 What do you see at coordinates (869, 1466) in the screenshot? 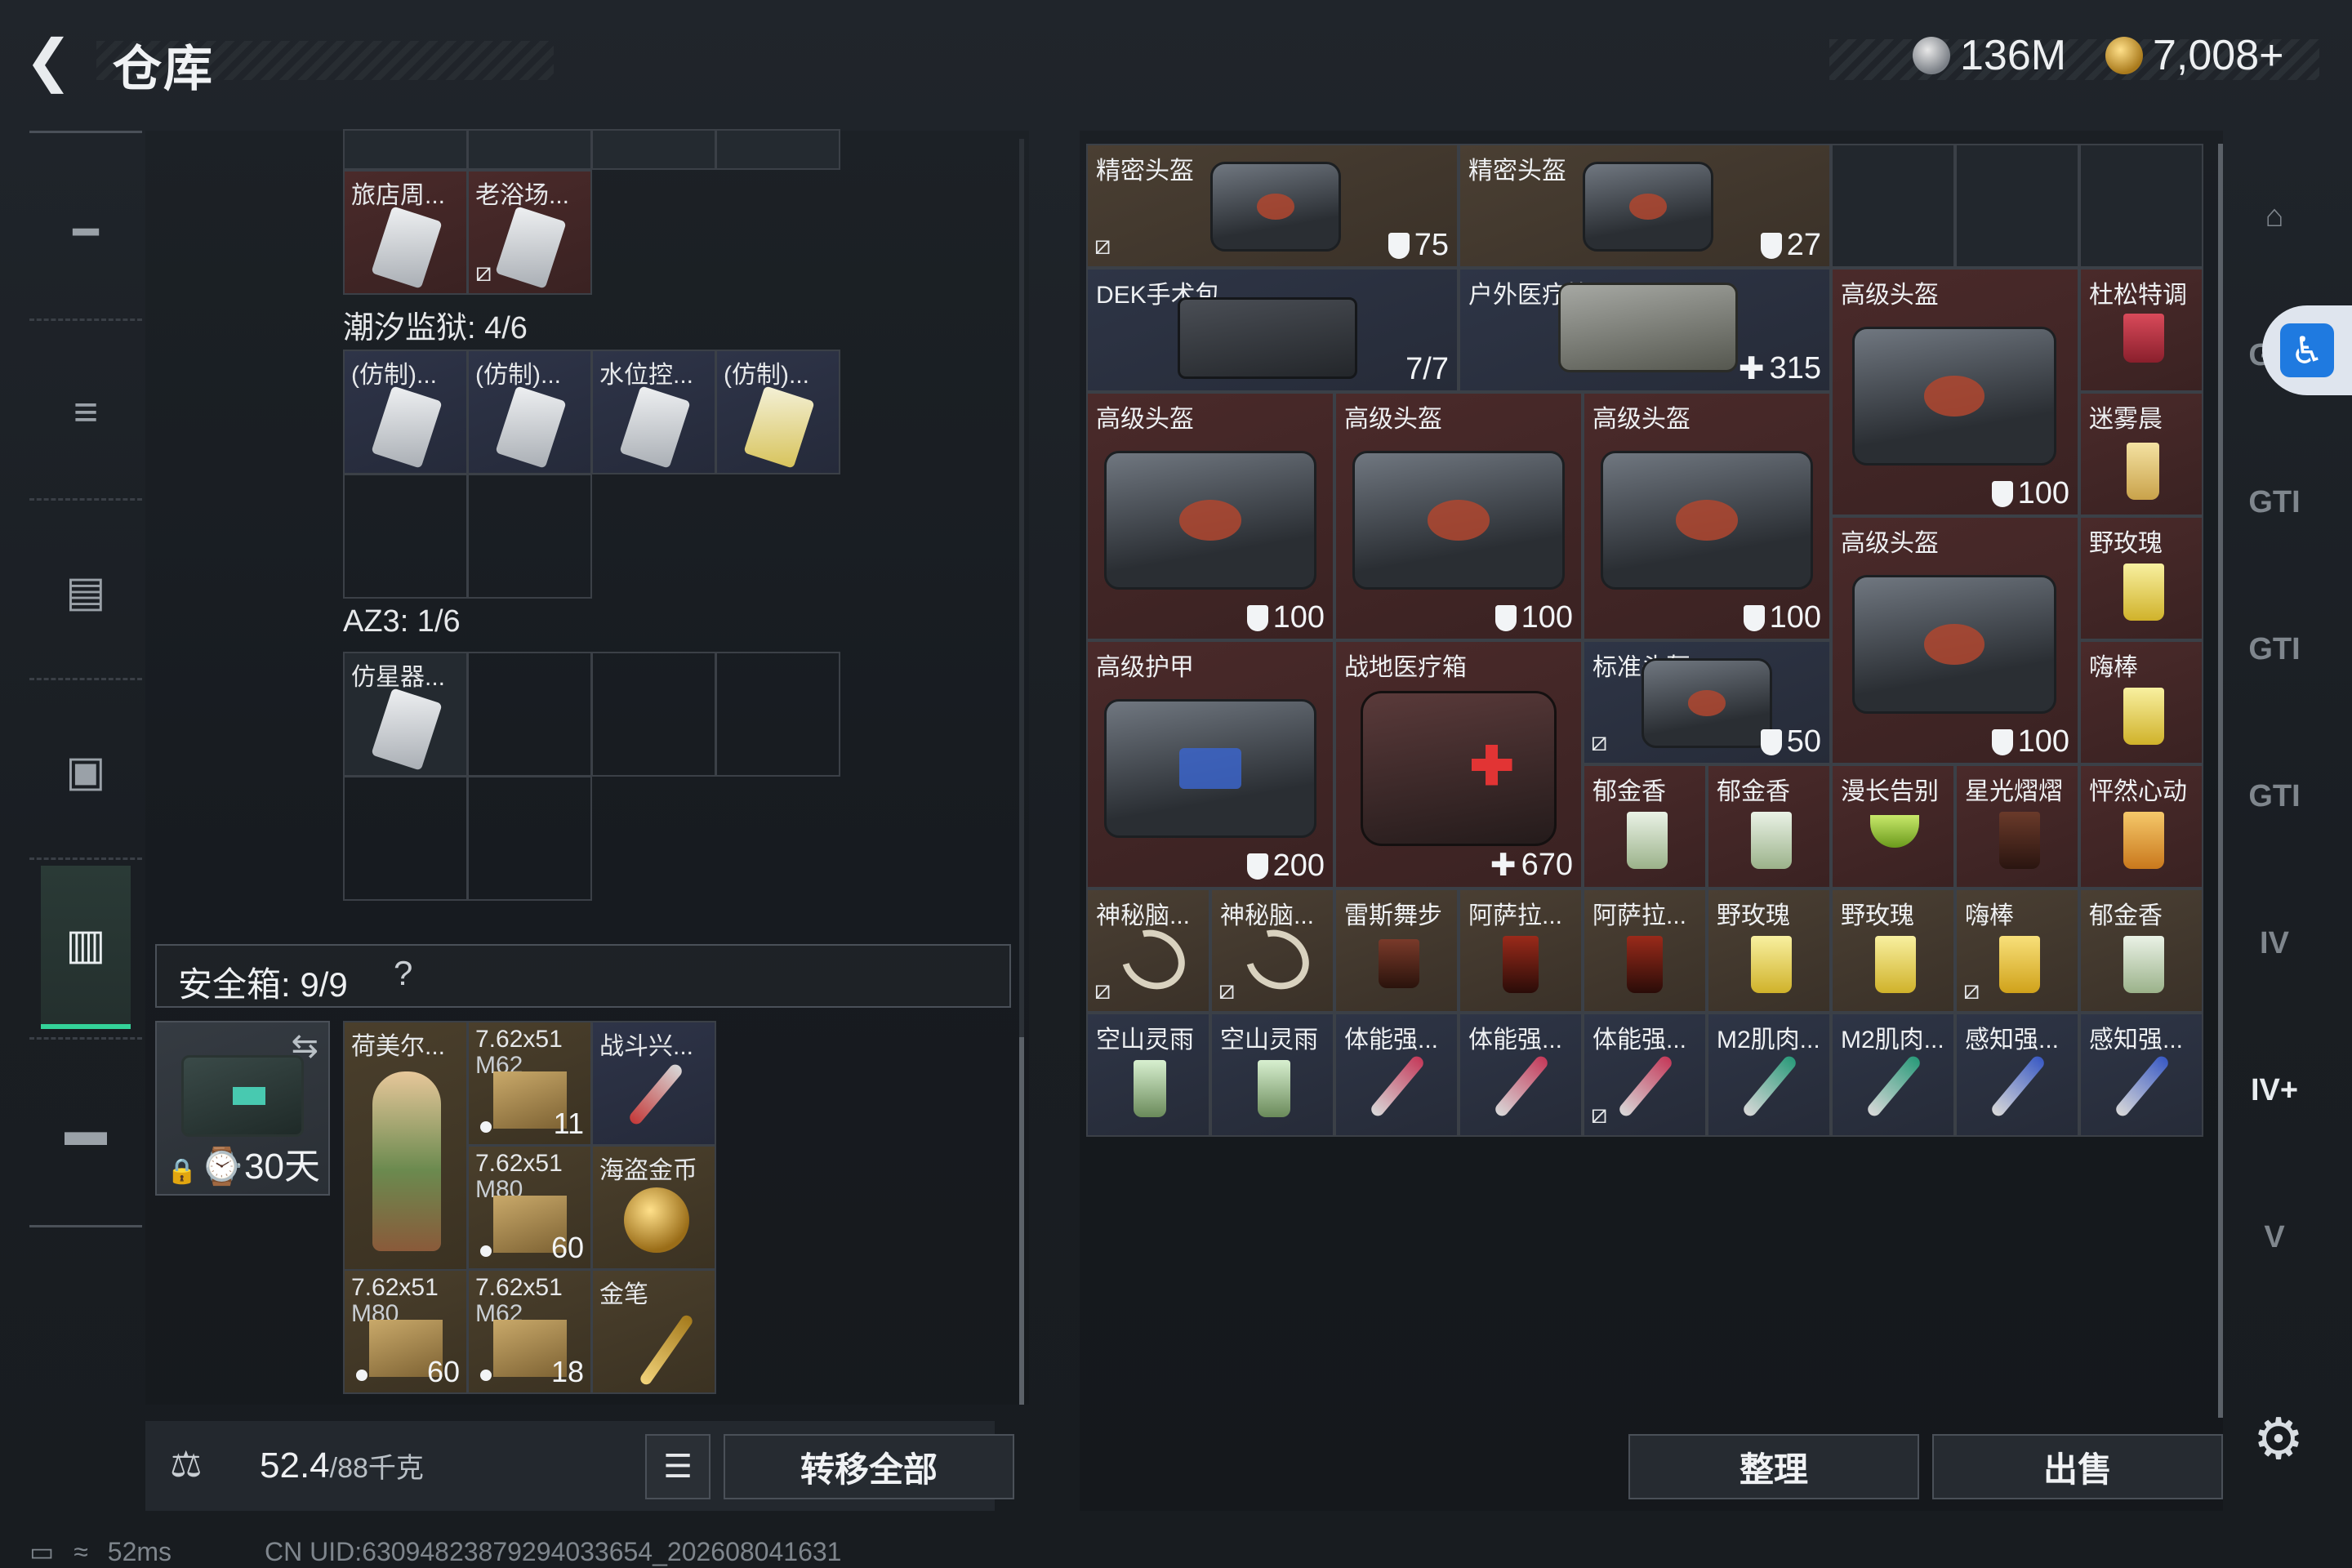
I see `transfer-all-button: 转移全部` at bounding box center [869, 1466].